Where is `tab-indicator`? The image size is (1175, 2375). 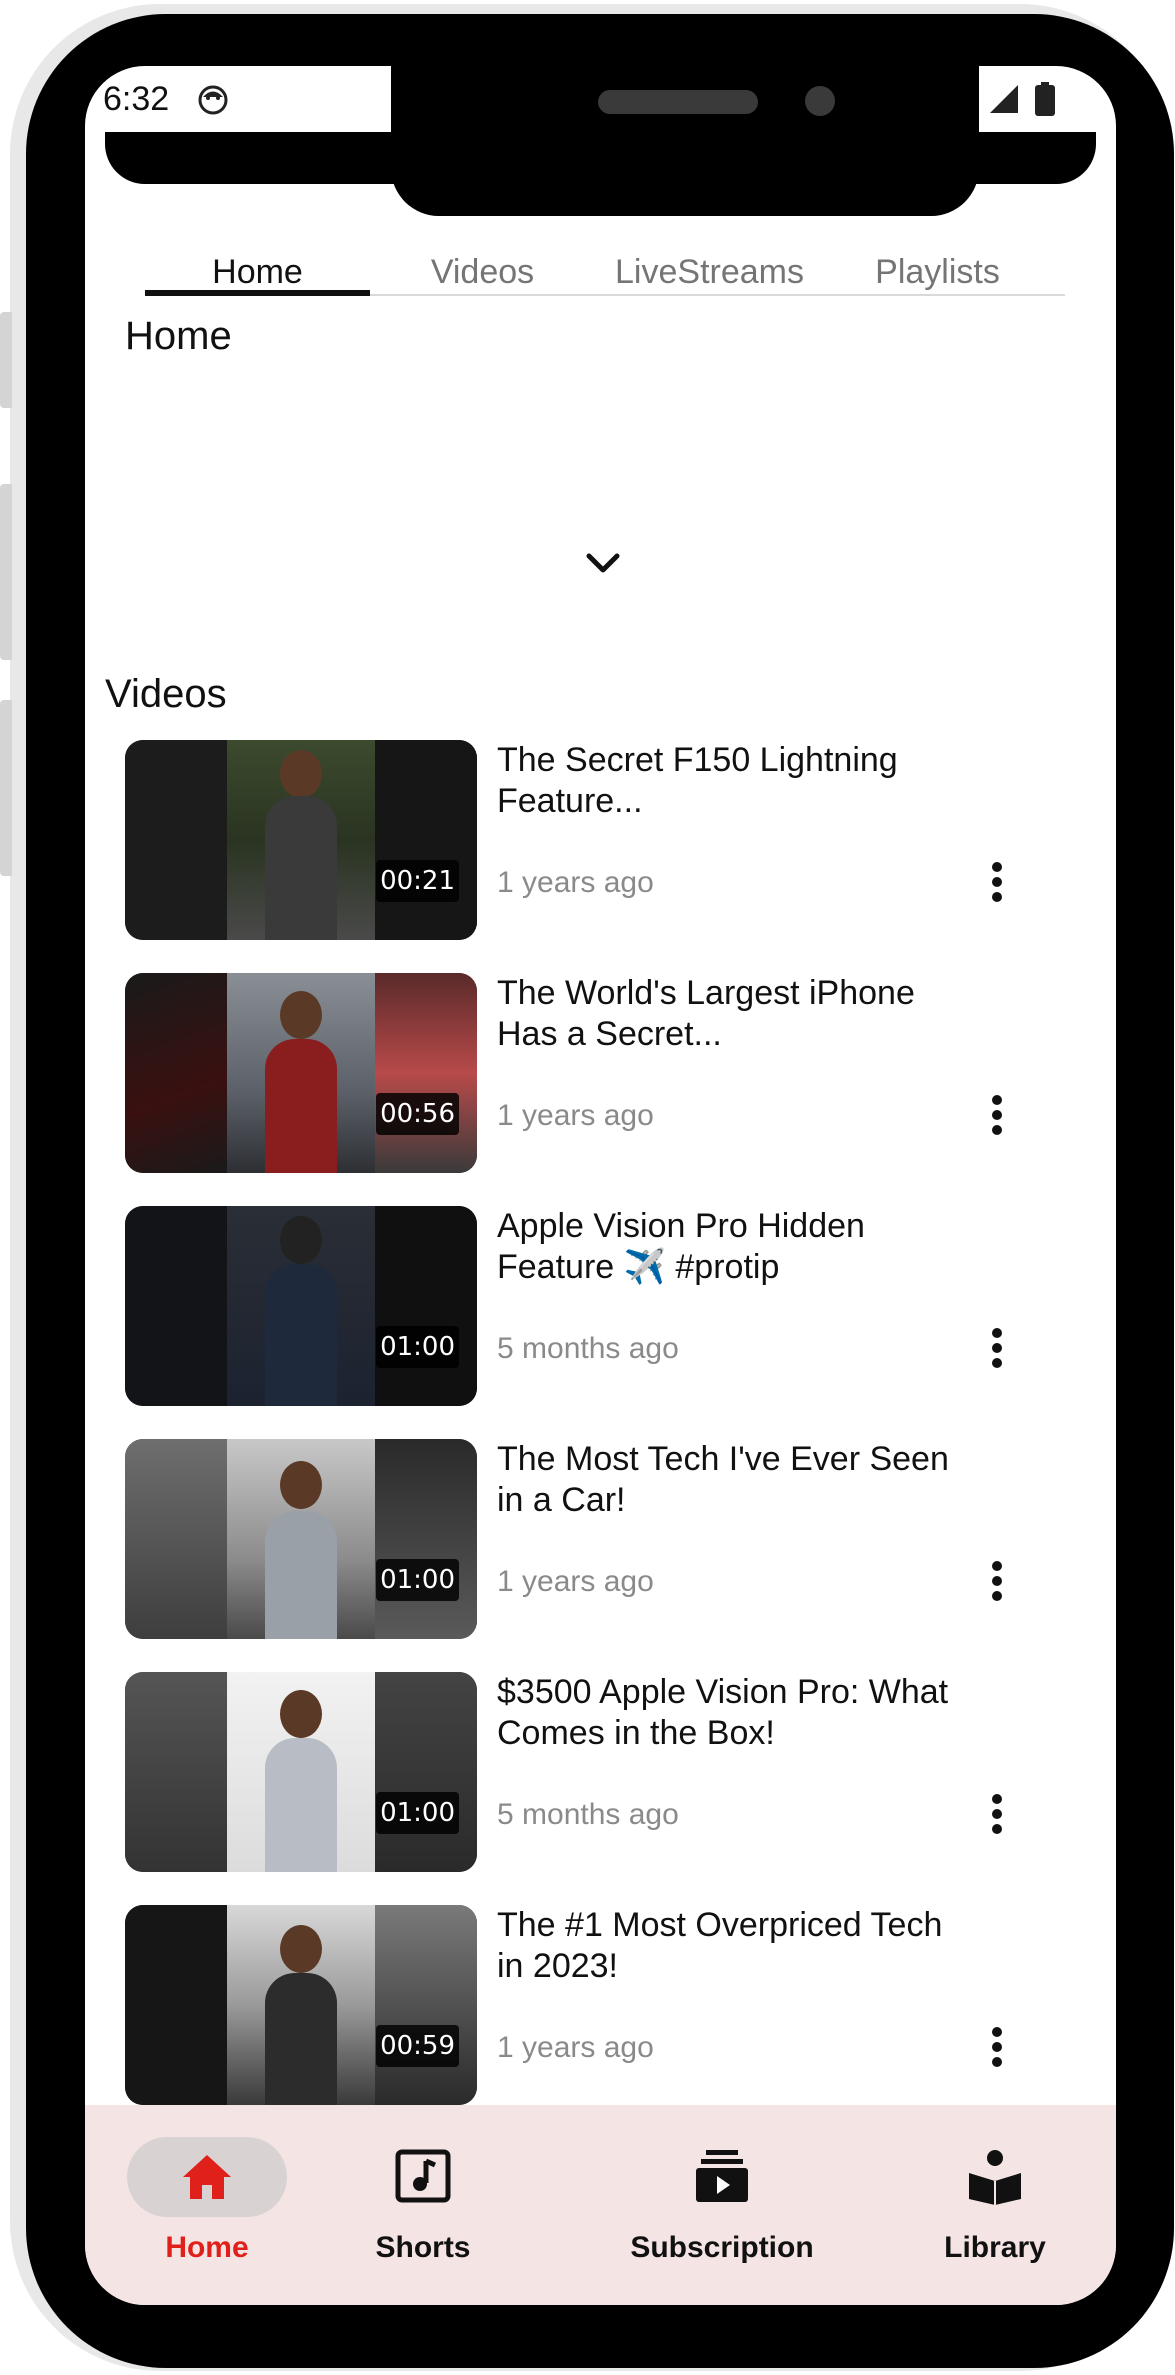
tab-indicator is located at coordinates (257, 293).